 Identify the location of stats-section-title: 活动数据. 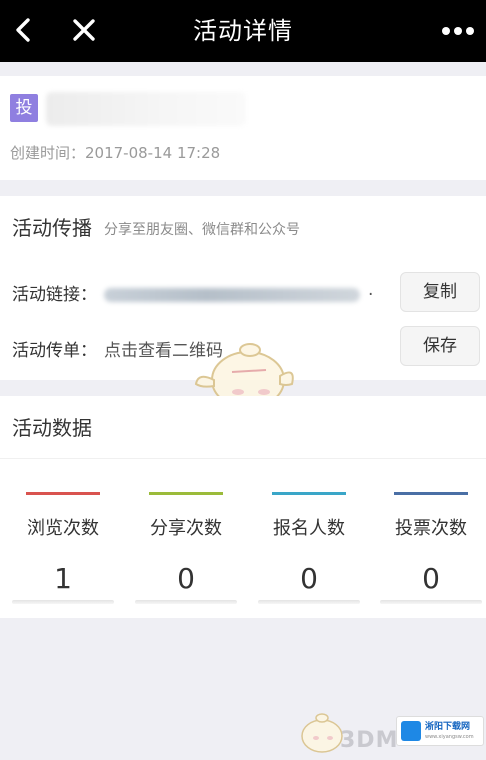
(52, 428).